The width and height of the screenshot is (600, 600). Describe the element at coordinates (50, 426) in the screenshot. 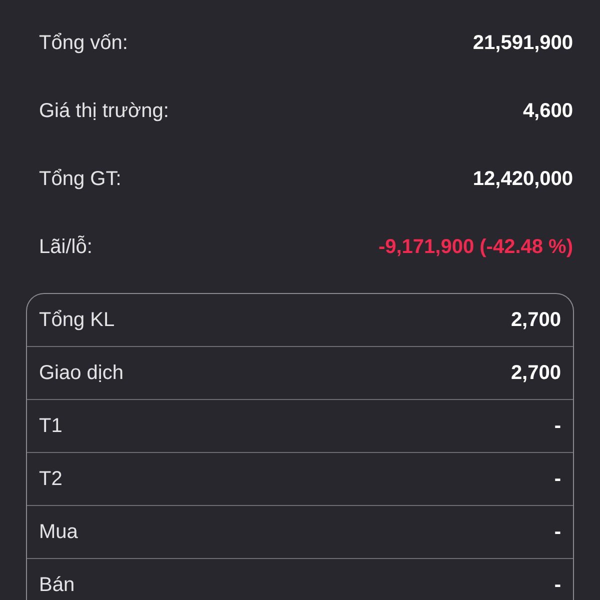

I see `row-label: T1` at that location.